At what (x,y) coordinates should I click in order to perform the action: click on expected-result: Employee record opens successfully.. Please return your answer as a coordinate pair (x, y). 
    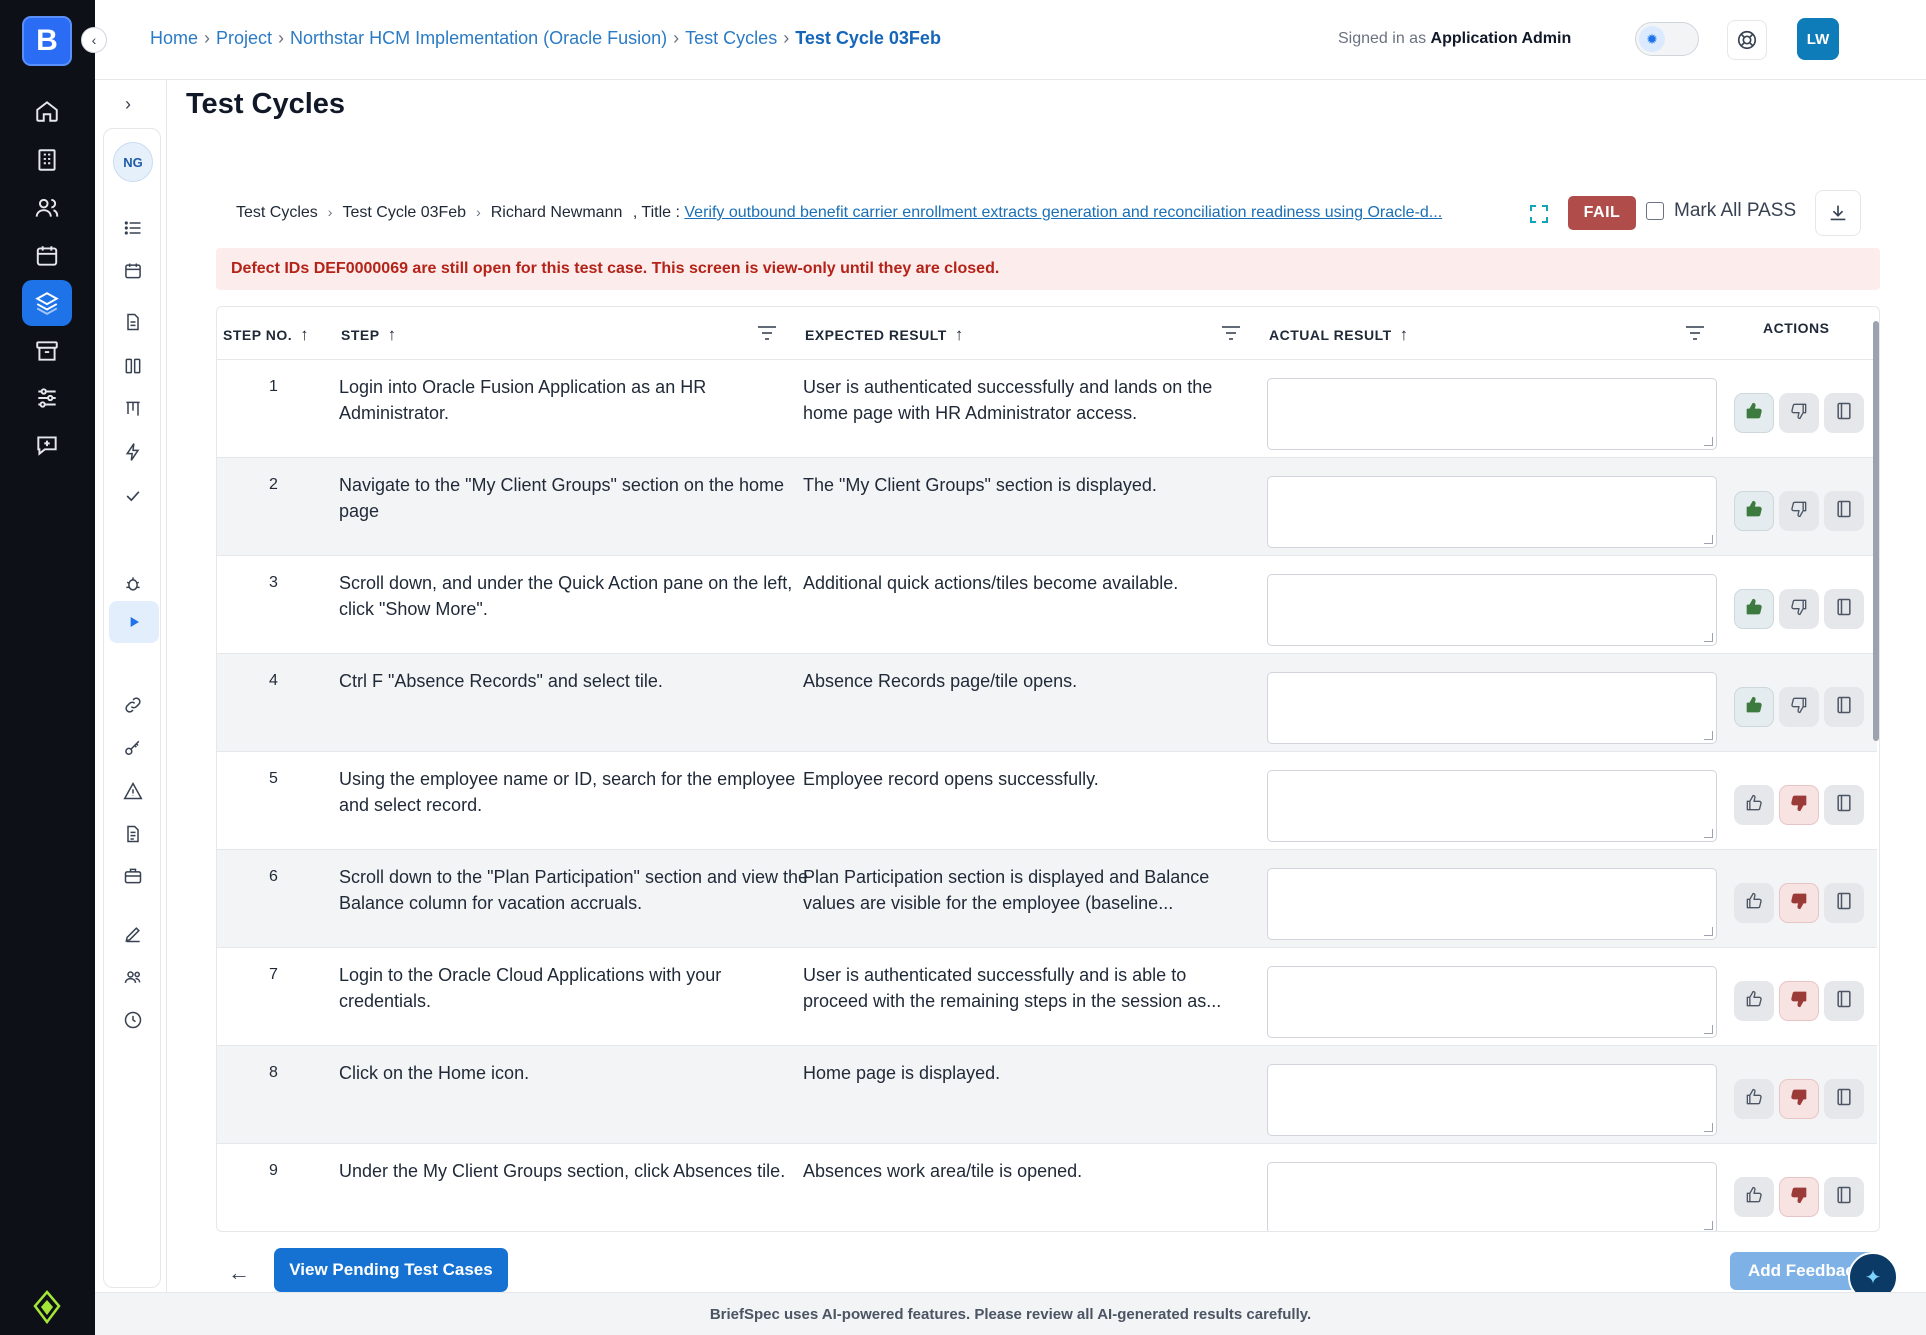
    Looking at the image, I should click on (951, 779).